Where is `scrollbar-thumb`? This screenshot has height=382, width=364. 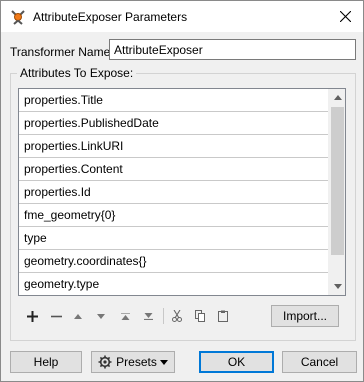
scrollbar-thumb is located at coordinates (337, 181).